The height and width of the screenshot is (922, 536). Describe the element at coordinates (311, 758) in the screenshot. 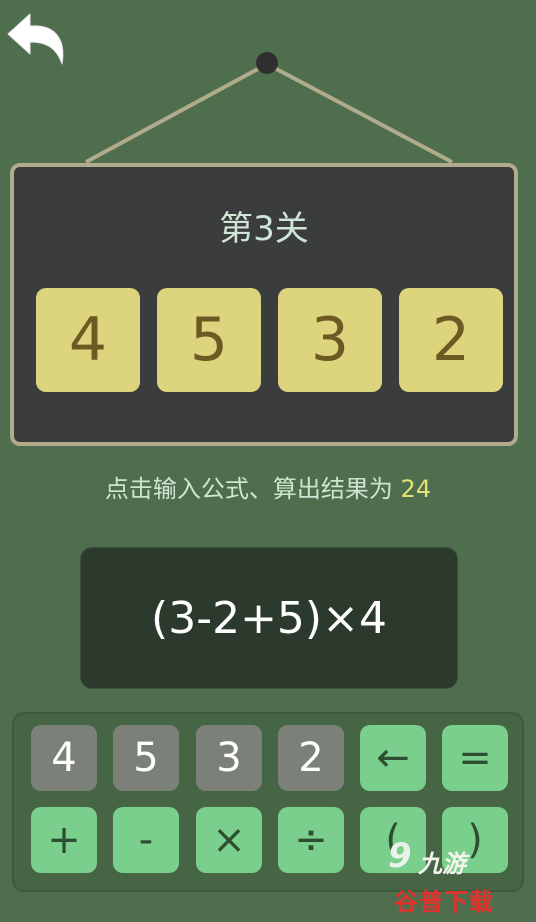

I see `key-number: 2` at that location.